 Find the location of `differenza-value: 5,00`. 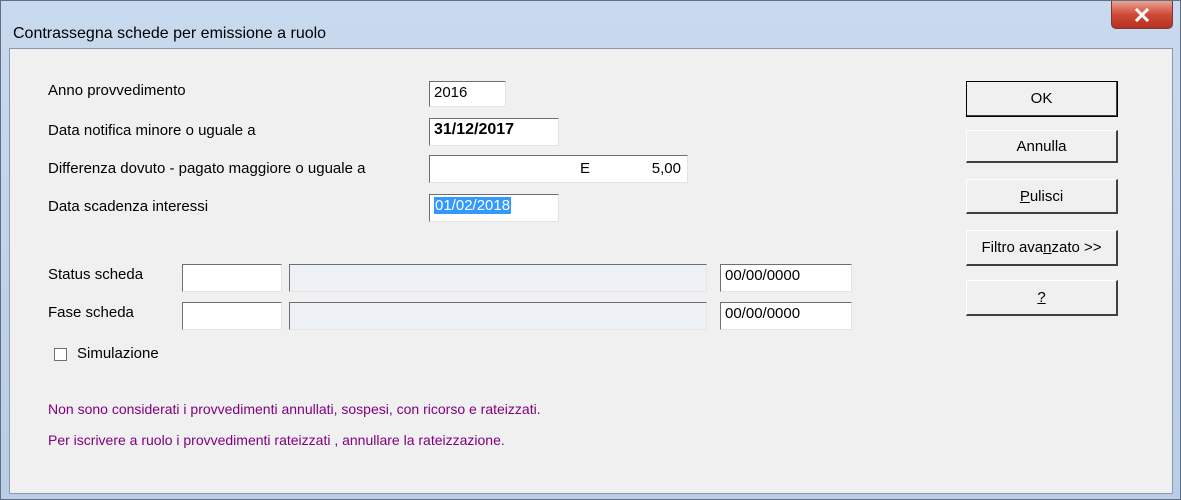

differenza-value: 5,00 is located at coordinates (666, 168).